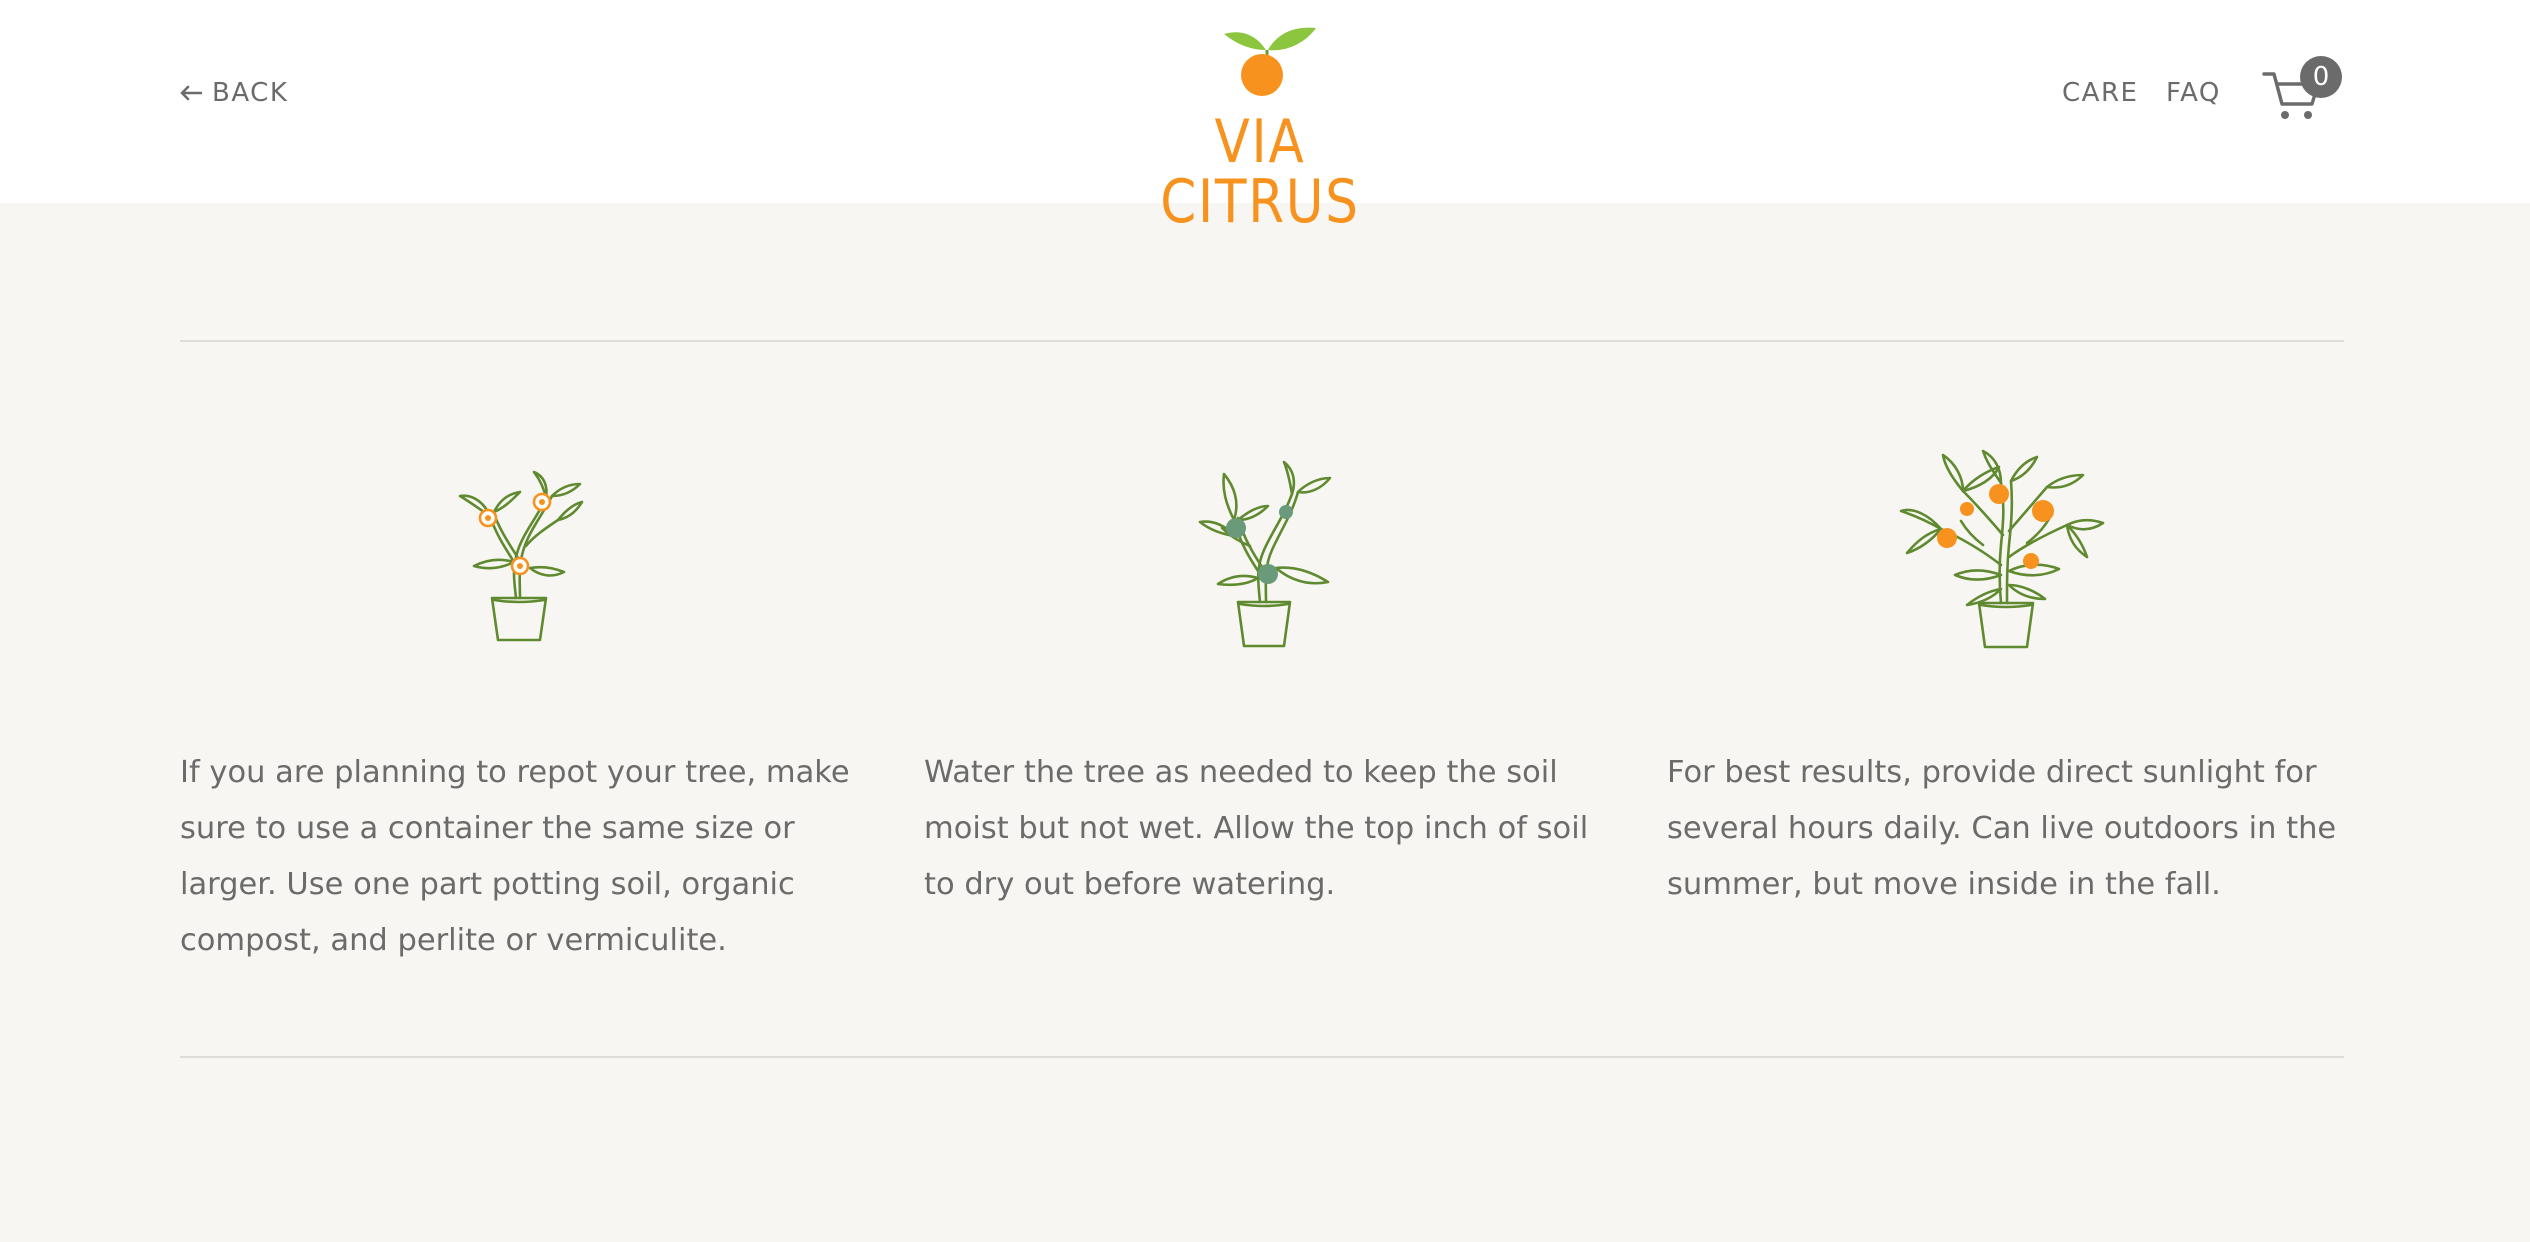 Image resolution: width=2530 pixels, height=1242 pixels. Describe the element at coordinates (1270, 61) in the screenshot. I see `orange-logo-icon` at that location.